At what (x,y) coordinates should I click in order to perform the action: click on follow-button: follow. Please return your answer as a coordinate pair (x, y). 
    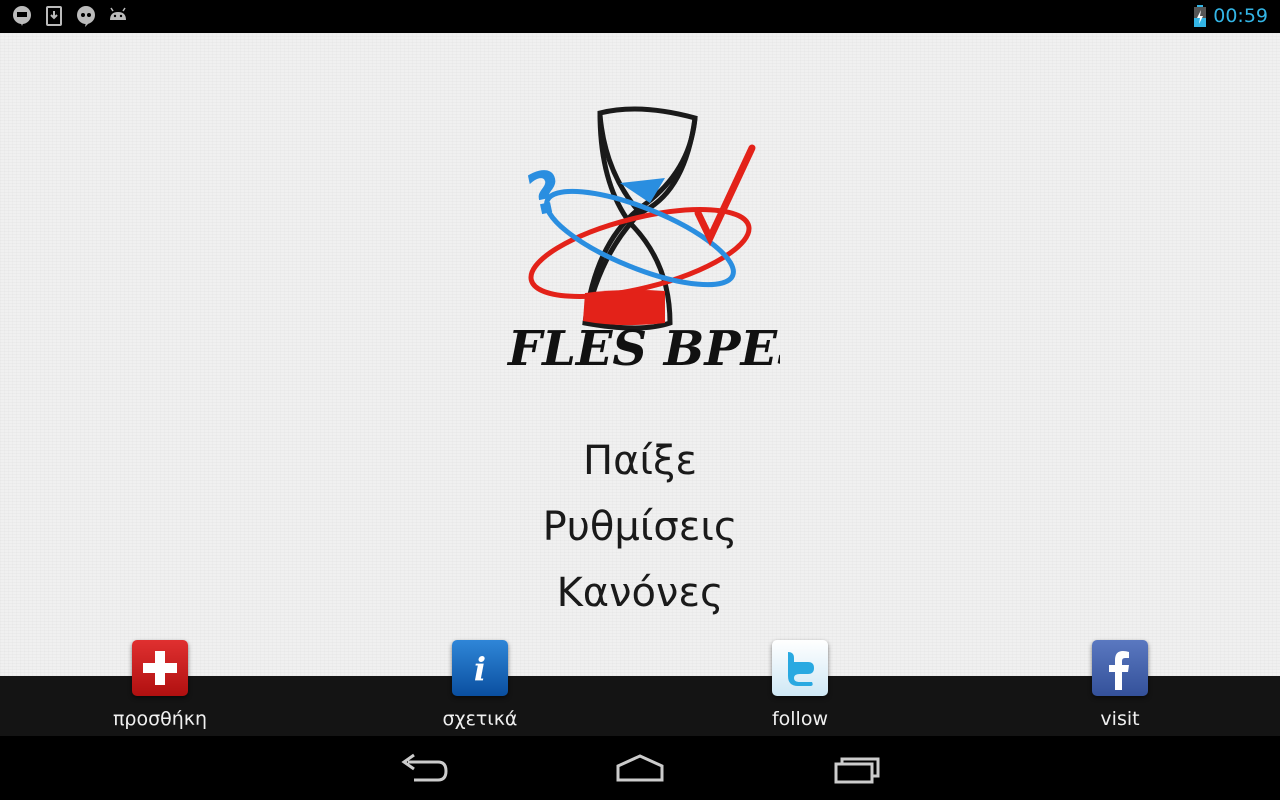
    Looking at the image, I should click on (800, 685).